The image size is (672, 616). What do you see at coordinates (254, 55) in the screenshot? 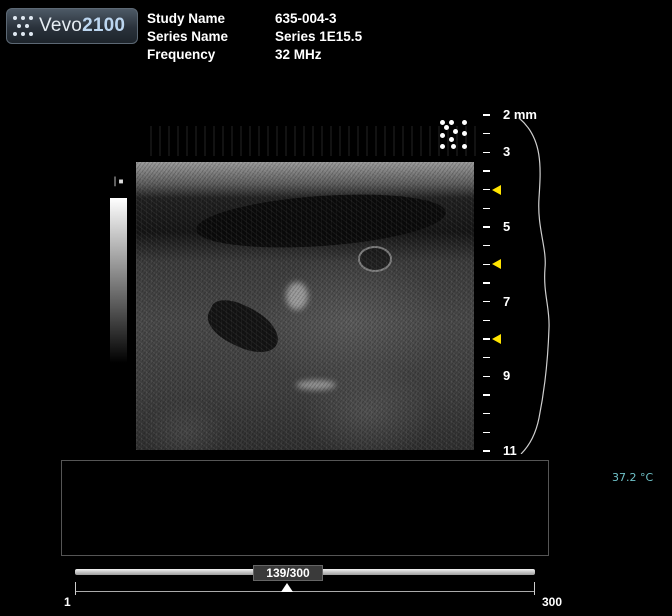
I see `frequency-row: Frequency 32 MHz` at bounding box center [254, 55].